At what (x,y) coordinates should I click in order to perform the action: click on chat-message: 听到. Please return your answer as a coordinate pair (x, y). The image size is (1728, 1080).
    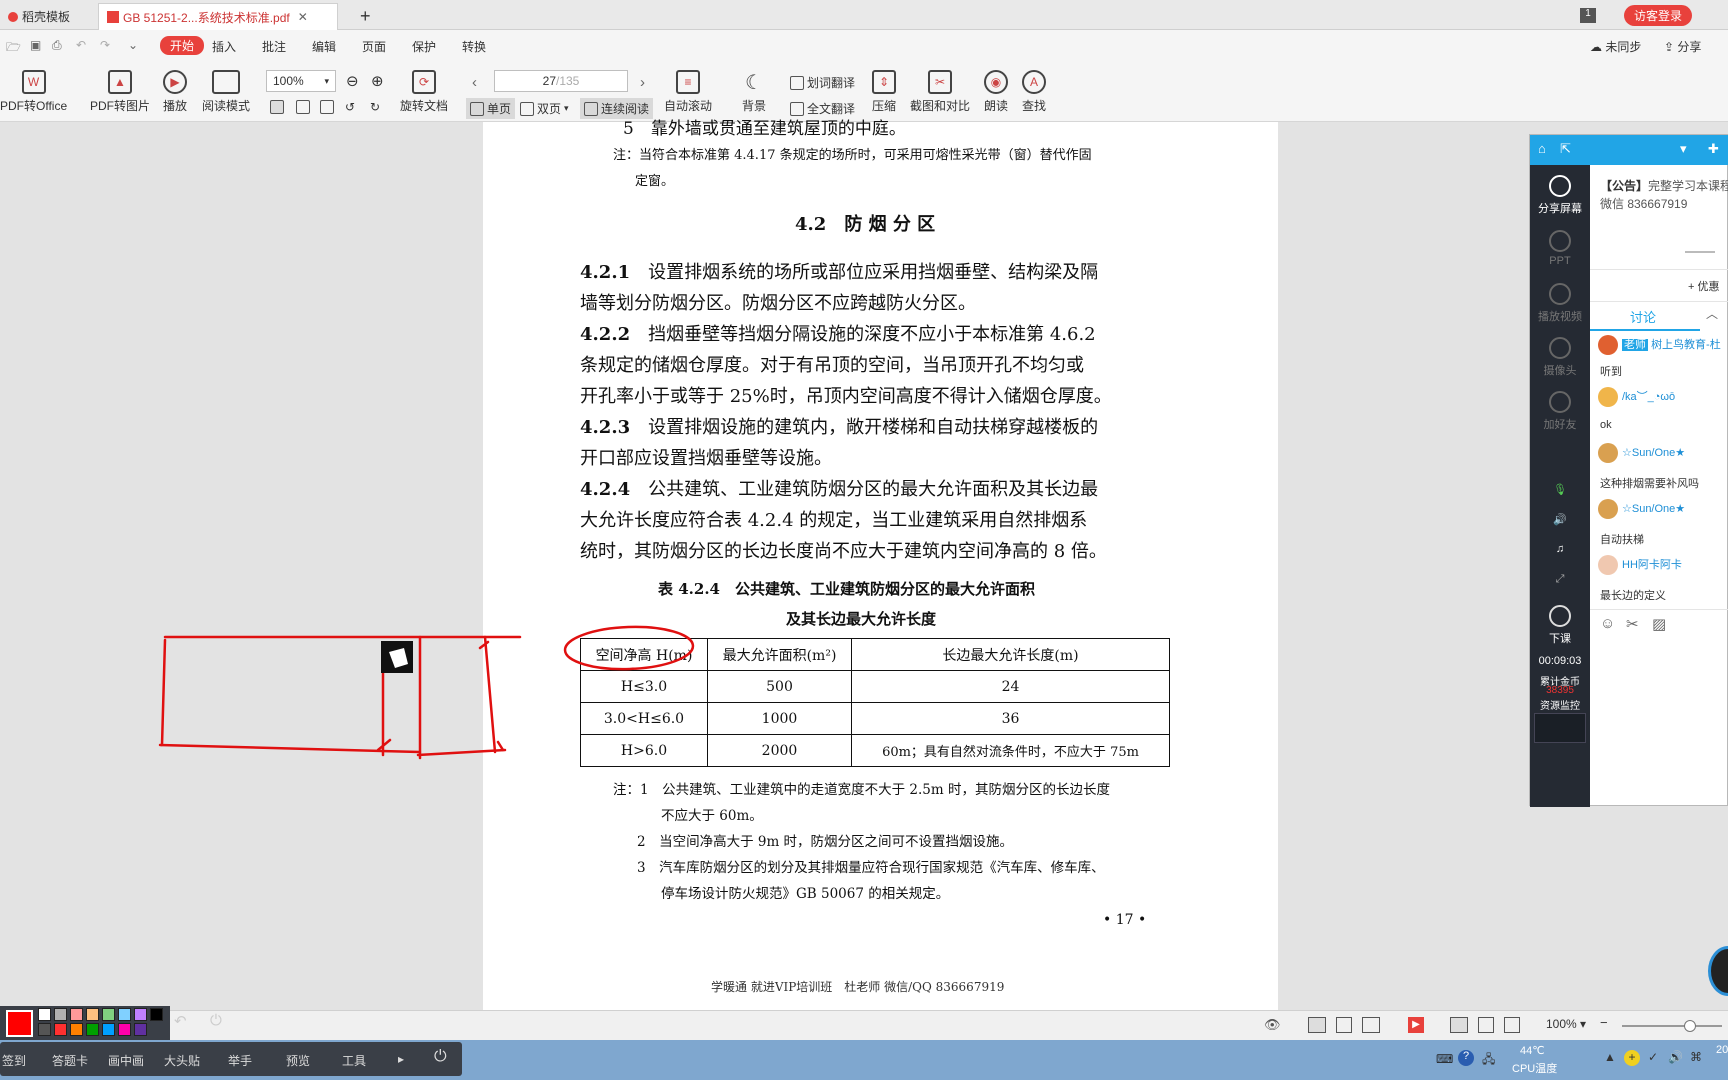
    Looking at the image, I should click on (1611, 372).